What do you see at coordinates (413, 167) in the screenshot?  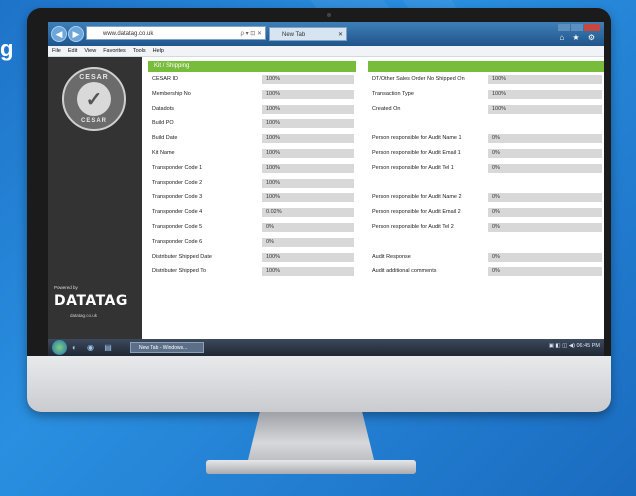 I see `row-label: Person responsible for Audit Tel 1` at bounding box center [413, 167].